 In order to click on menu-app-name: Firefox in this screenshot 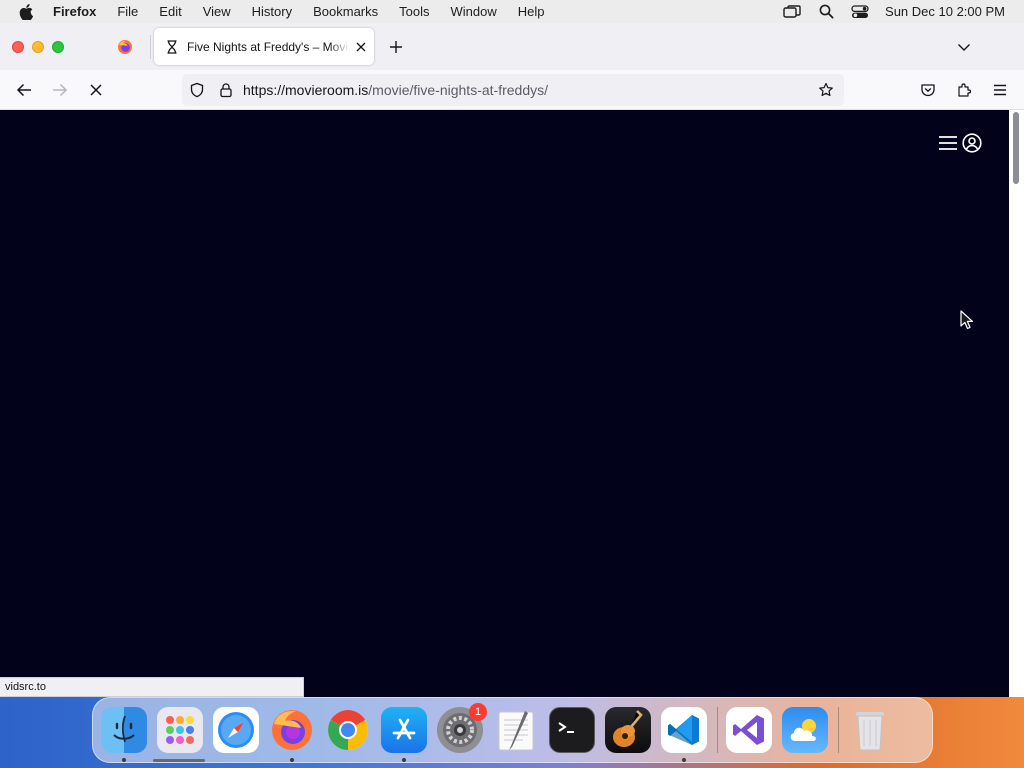, I will do `click(74, 11)`.